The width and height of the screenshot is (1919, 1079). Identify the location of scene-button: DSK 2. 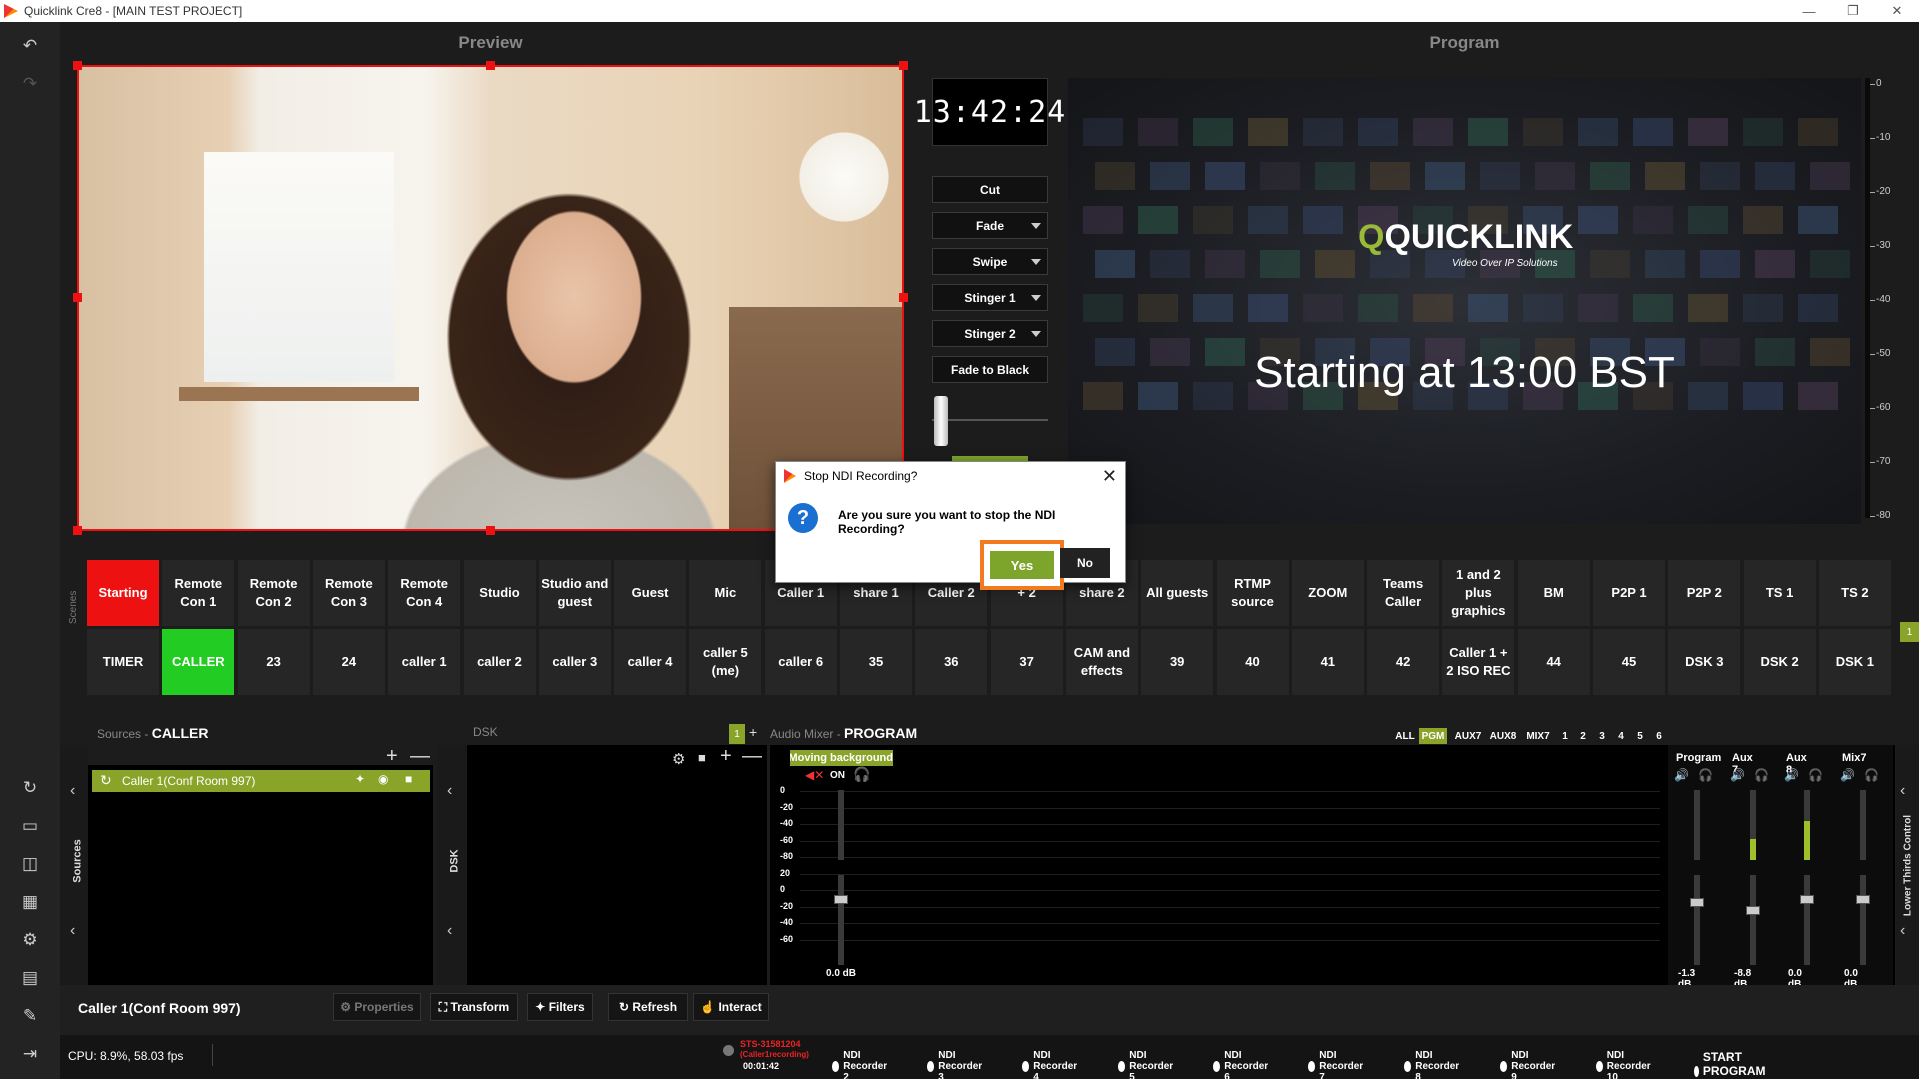
(1779, 662).